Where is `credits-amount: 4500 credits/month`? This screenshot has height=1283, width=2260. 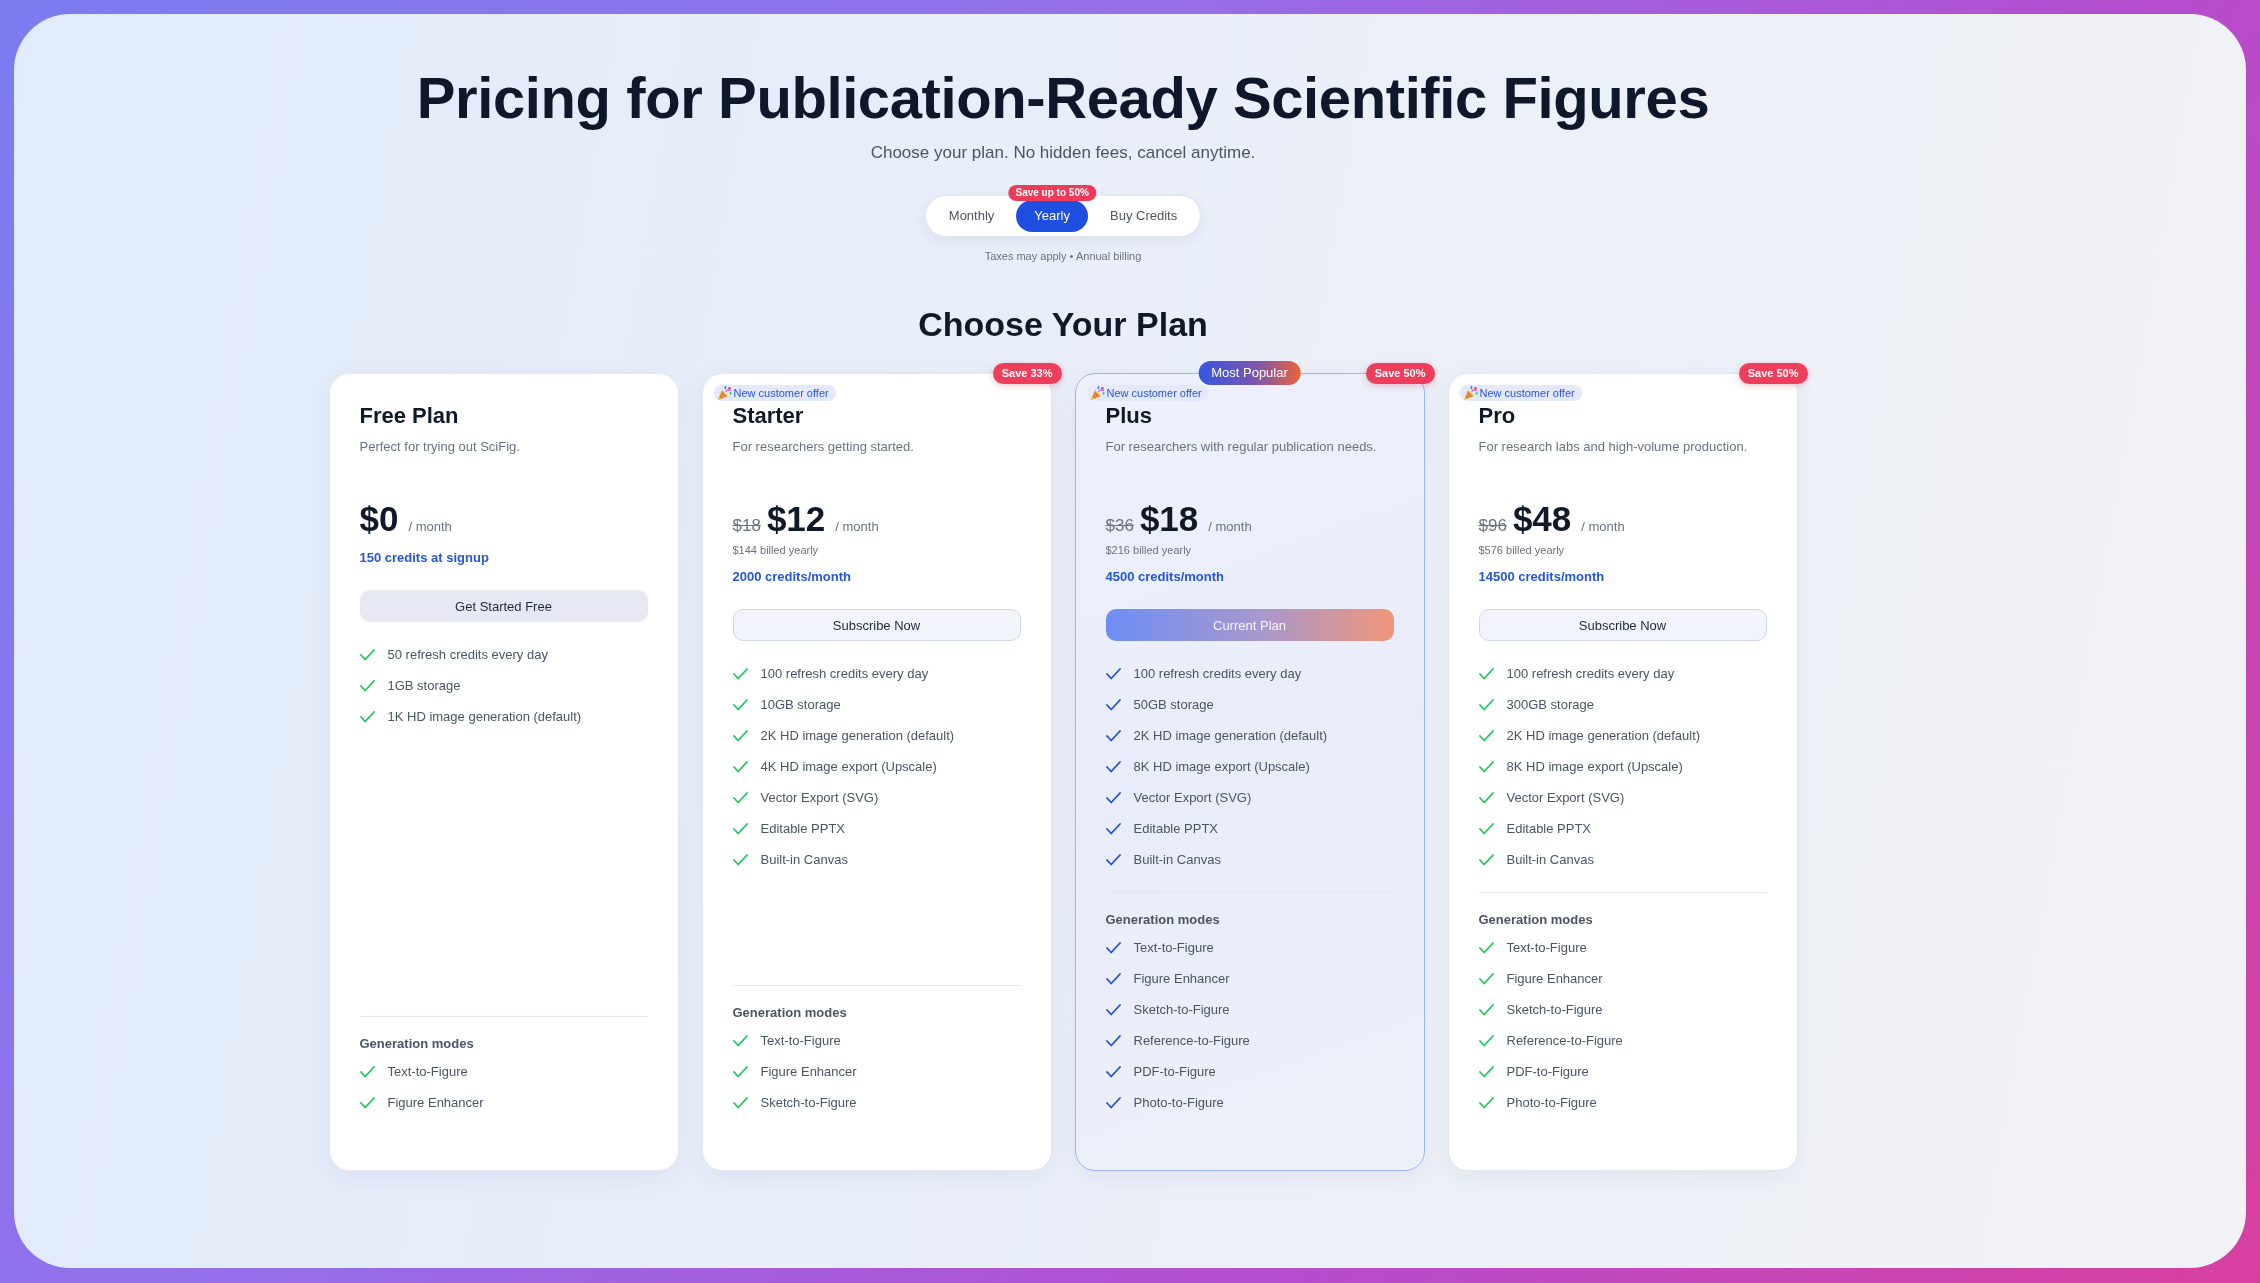 credits-amount: 4500 credits/month is located at coordinates (1165, 577).